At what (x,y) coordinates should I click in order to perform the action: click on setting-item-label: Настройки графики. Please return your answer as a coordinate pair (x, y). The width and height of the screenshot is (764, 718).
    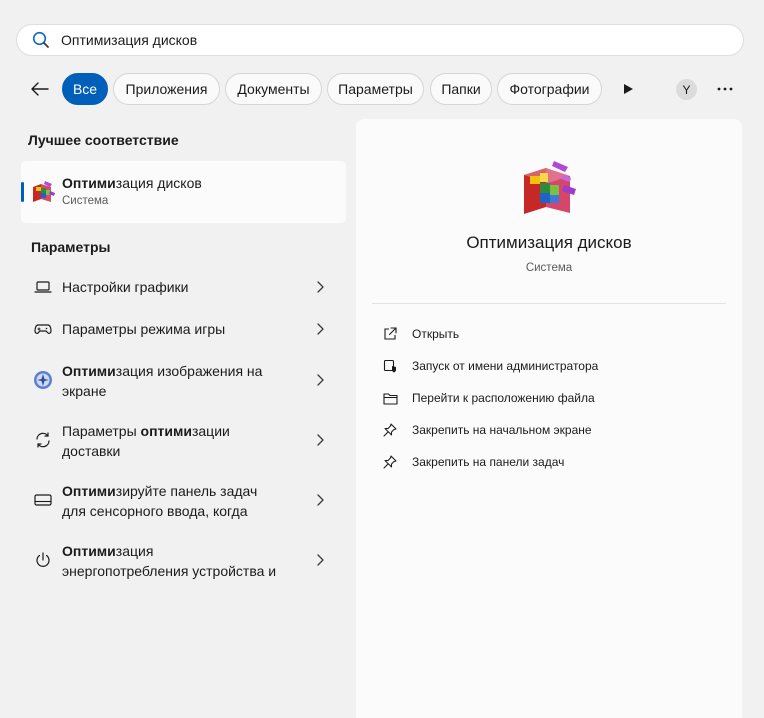
    Looking at the image, I should click on (125, 287).